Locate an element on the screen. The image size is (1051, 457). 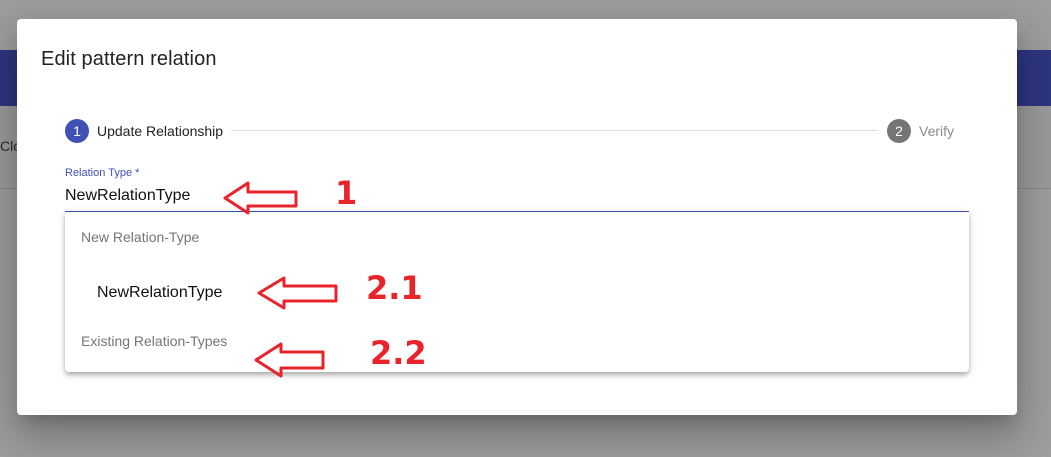
group-label-new: New Relation-Type is located at coordinates (140, 237).